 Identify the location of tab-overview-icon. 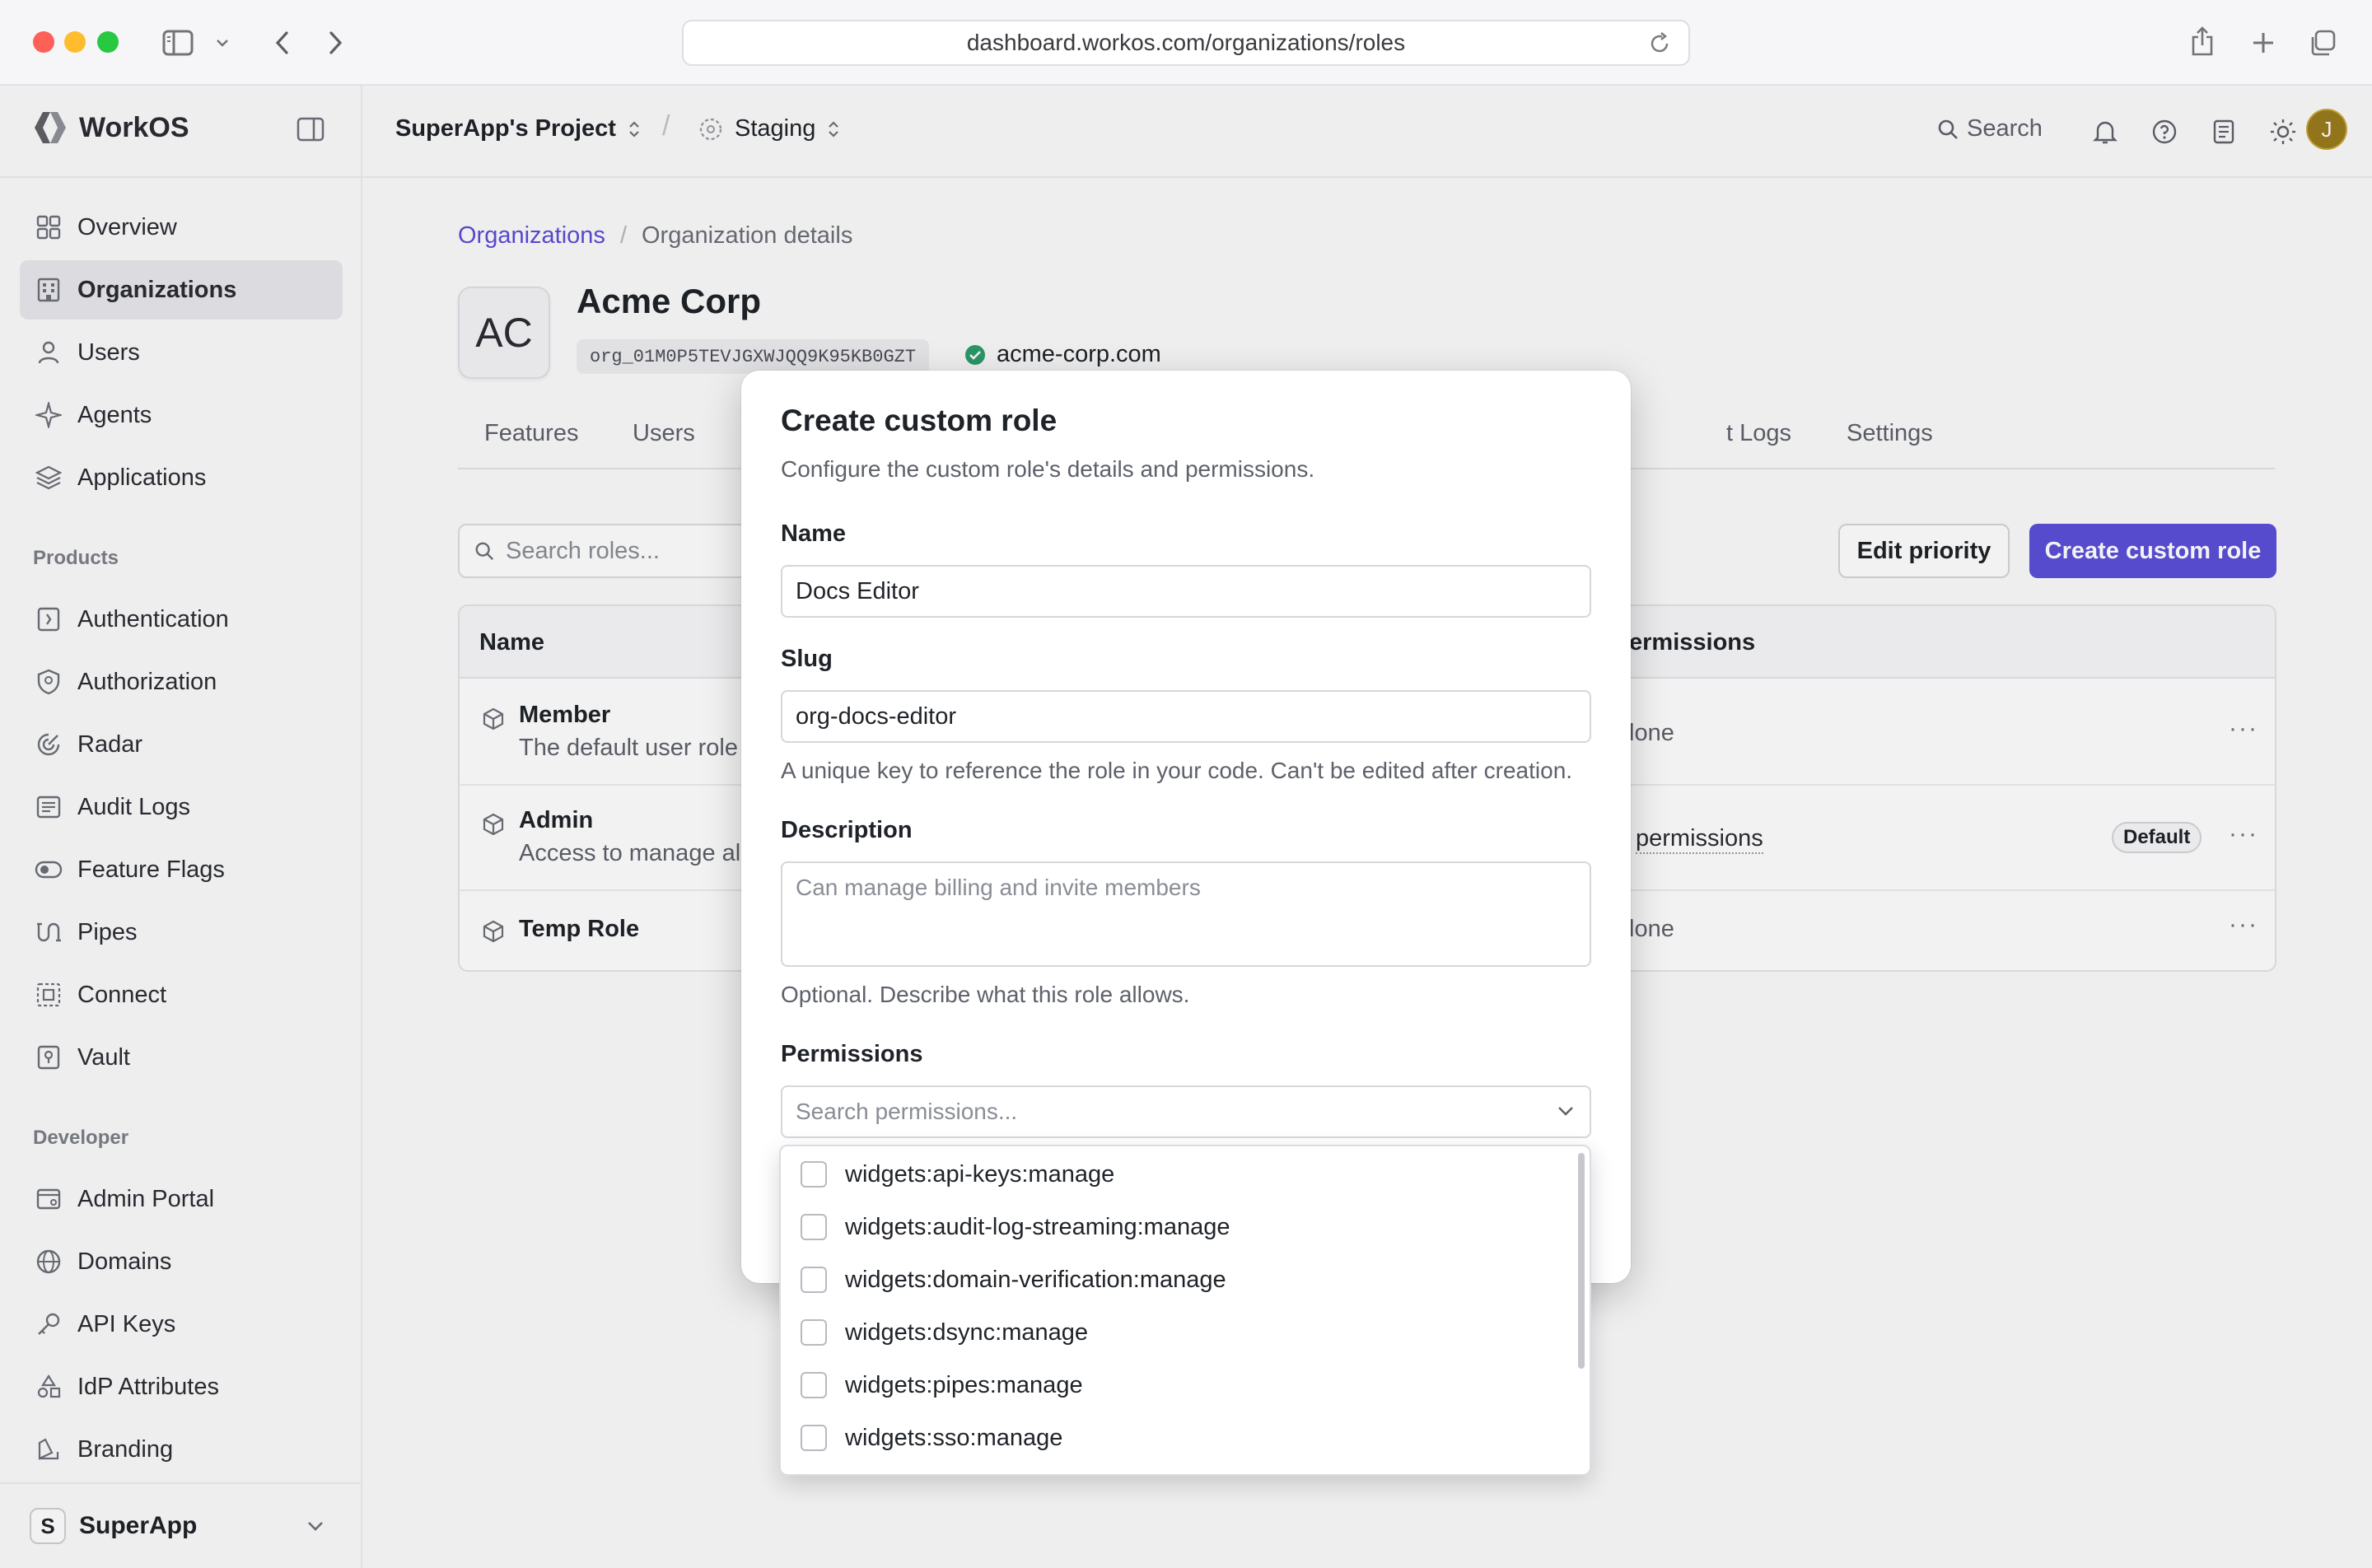
(2322, 42).